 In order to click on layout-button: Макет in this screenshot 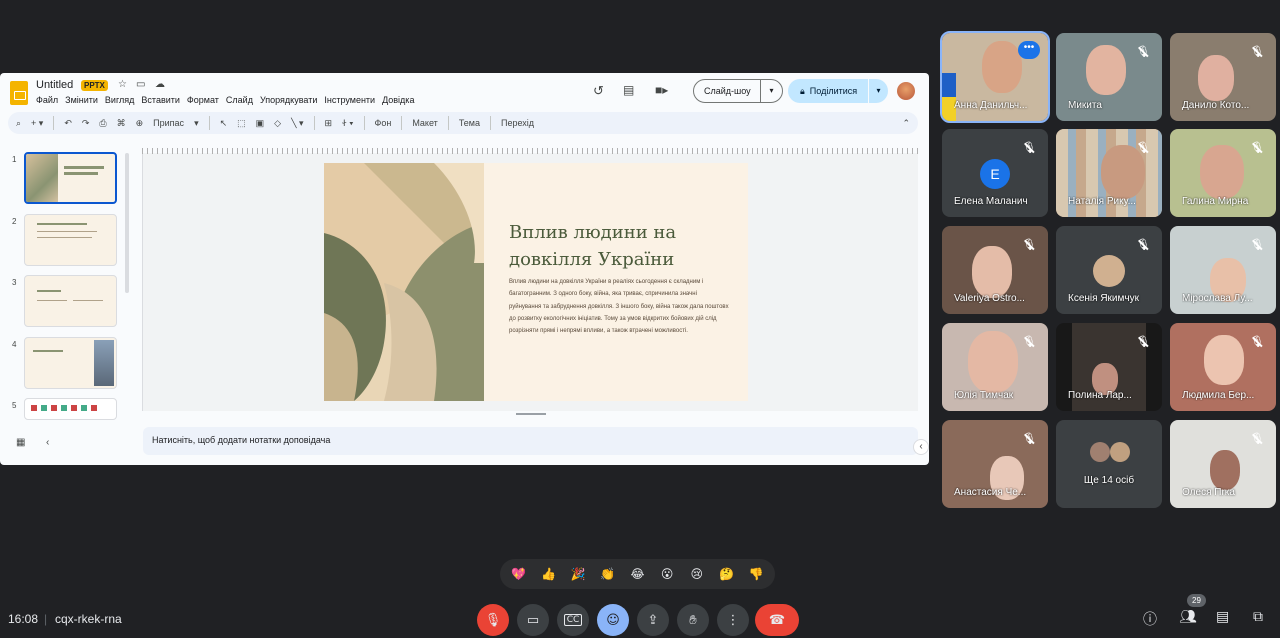, I will do `click(424, 123)`.